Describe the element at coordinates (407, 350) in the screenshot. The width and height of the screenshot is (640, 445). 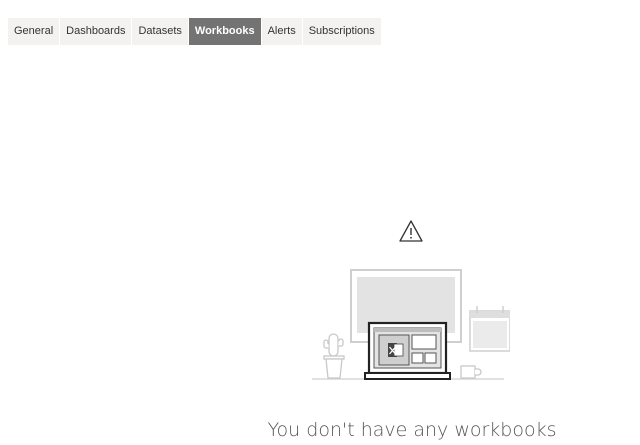
I see `laptop-shape` at that location.